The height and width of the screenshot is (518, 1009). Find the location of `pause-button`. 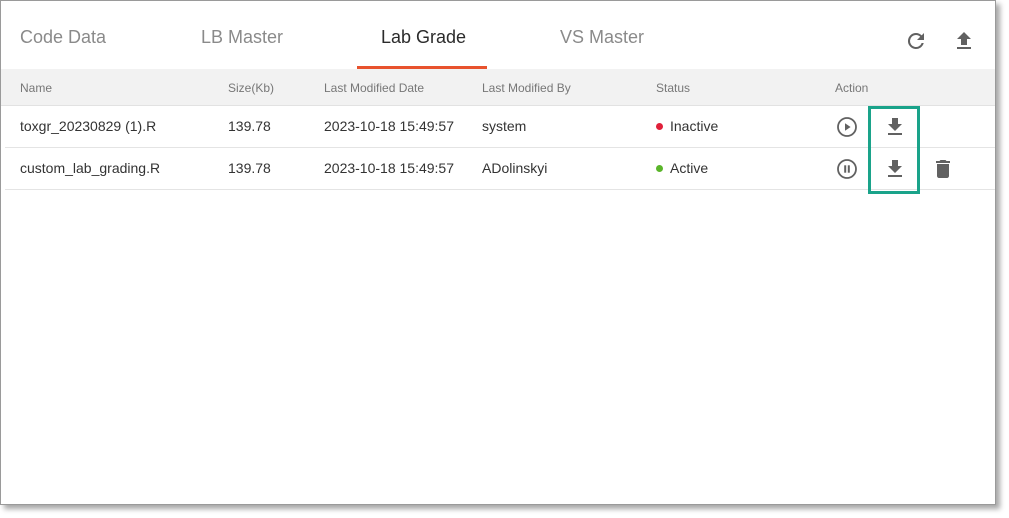

pause-button is located at coordinates (847, 169).